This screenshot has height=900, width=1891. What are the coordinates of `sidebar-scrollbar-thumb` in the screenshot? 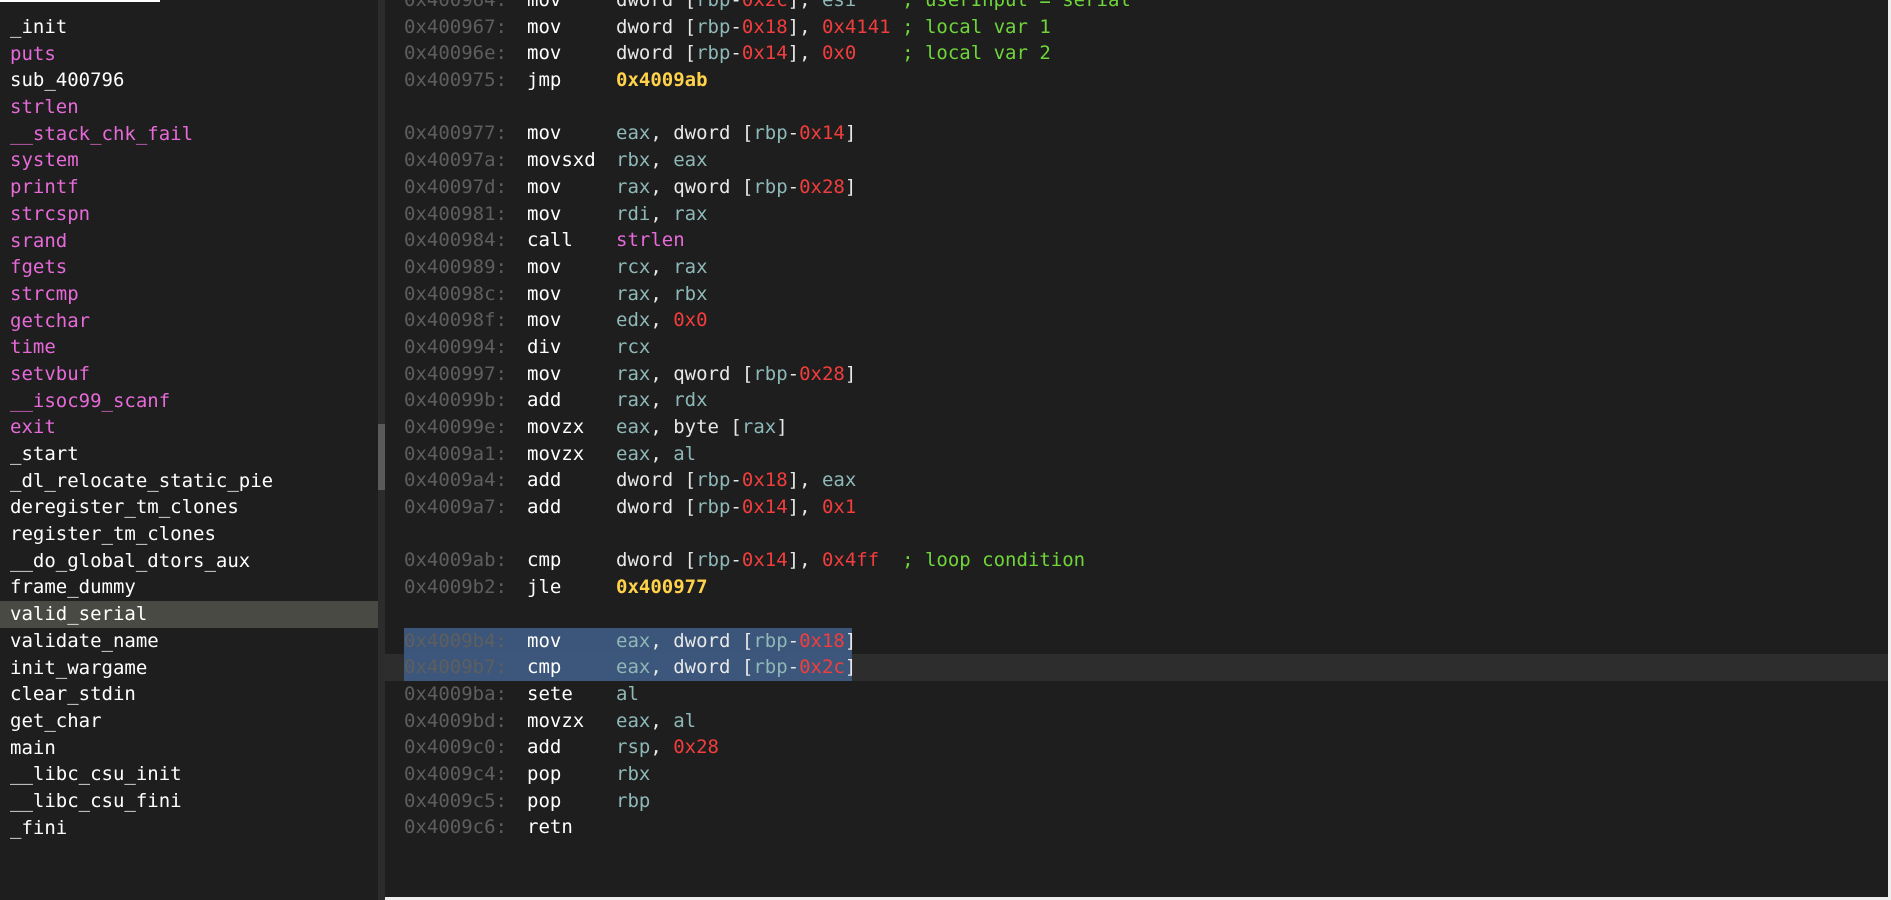 It's located at (381, 457).